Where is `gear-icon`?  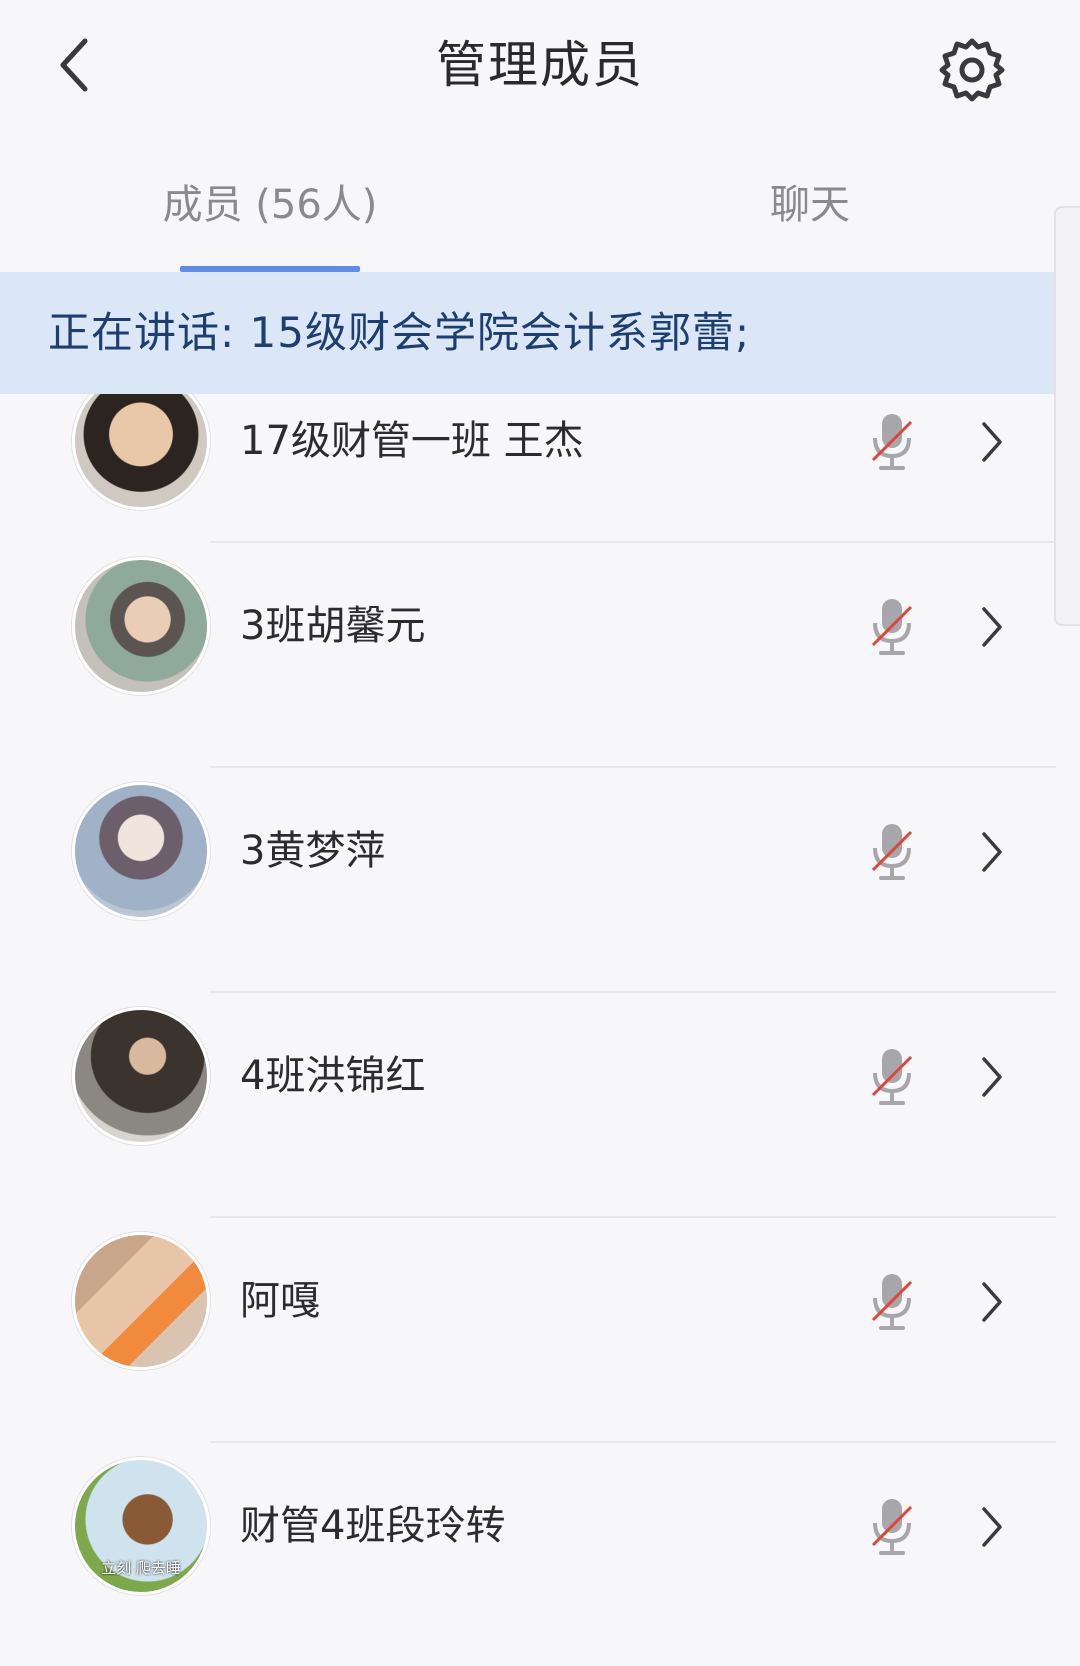 gear-icon is located at coordinates (972, 70).